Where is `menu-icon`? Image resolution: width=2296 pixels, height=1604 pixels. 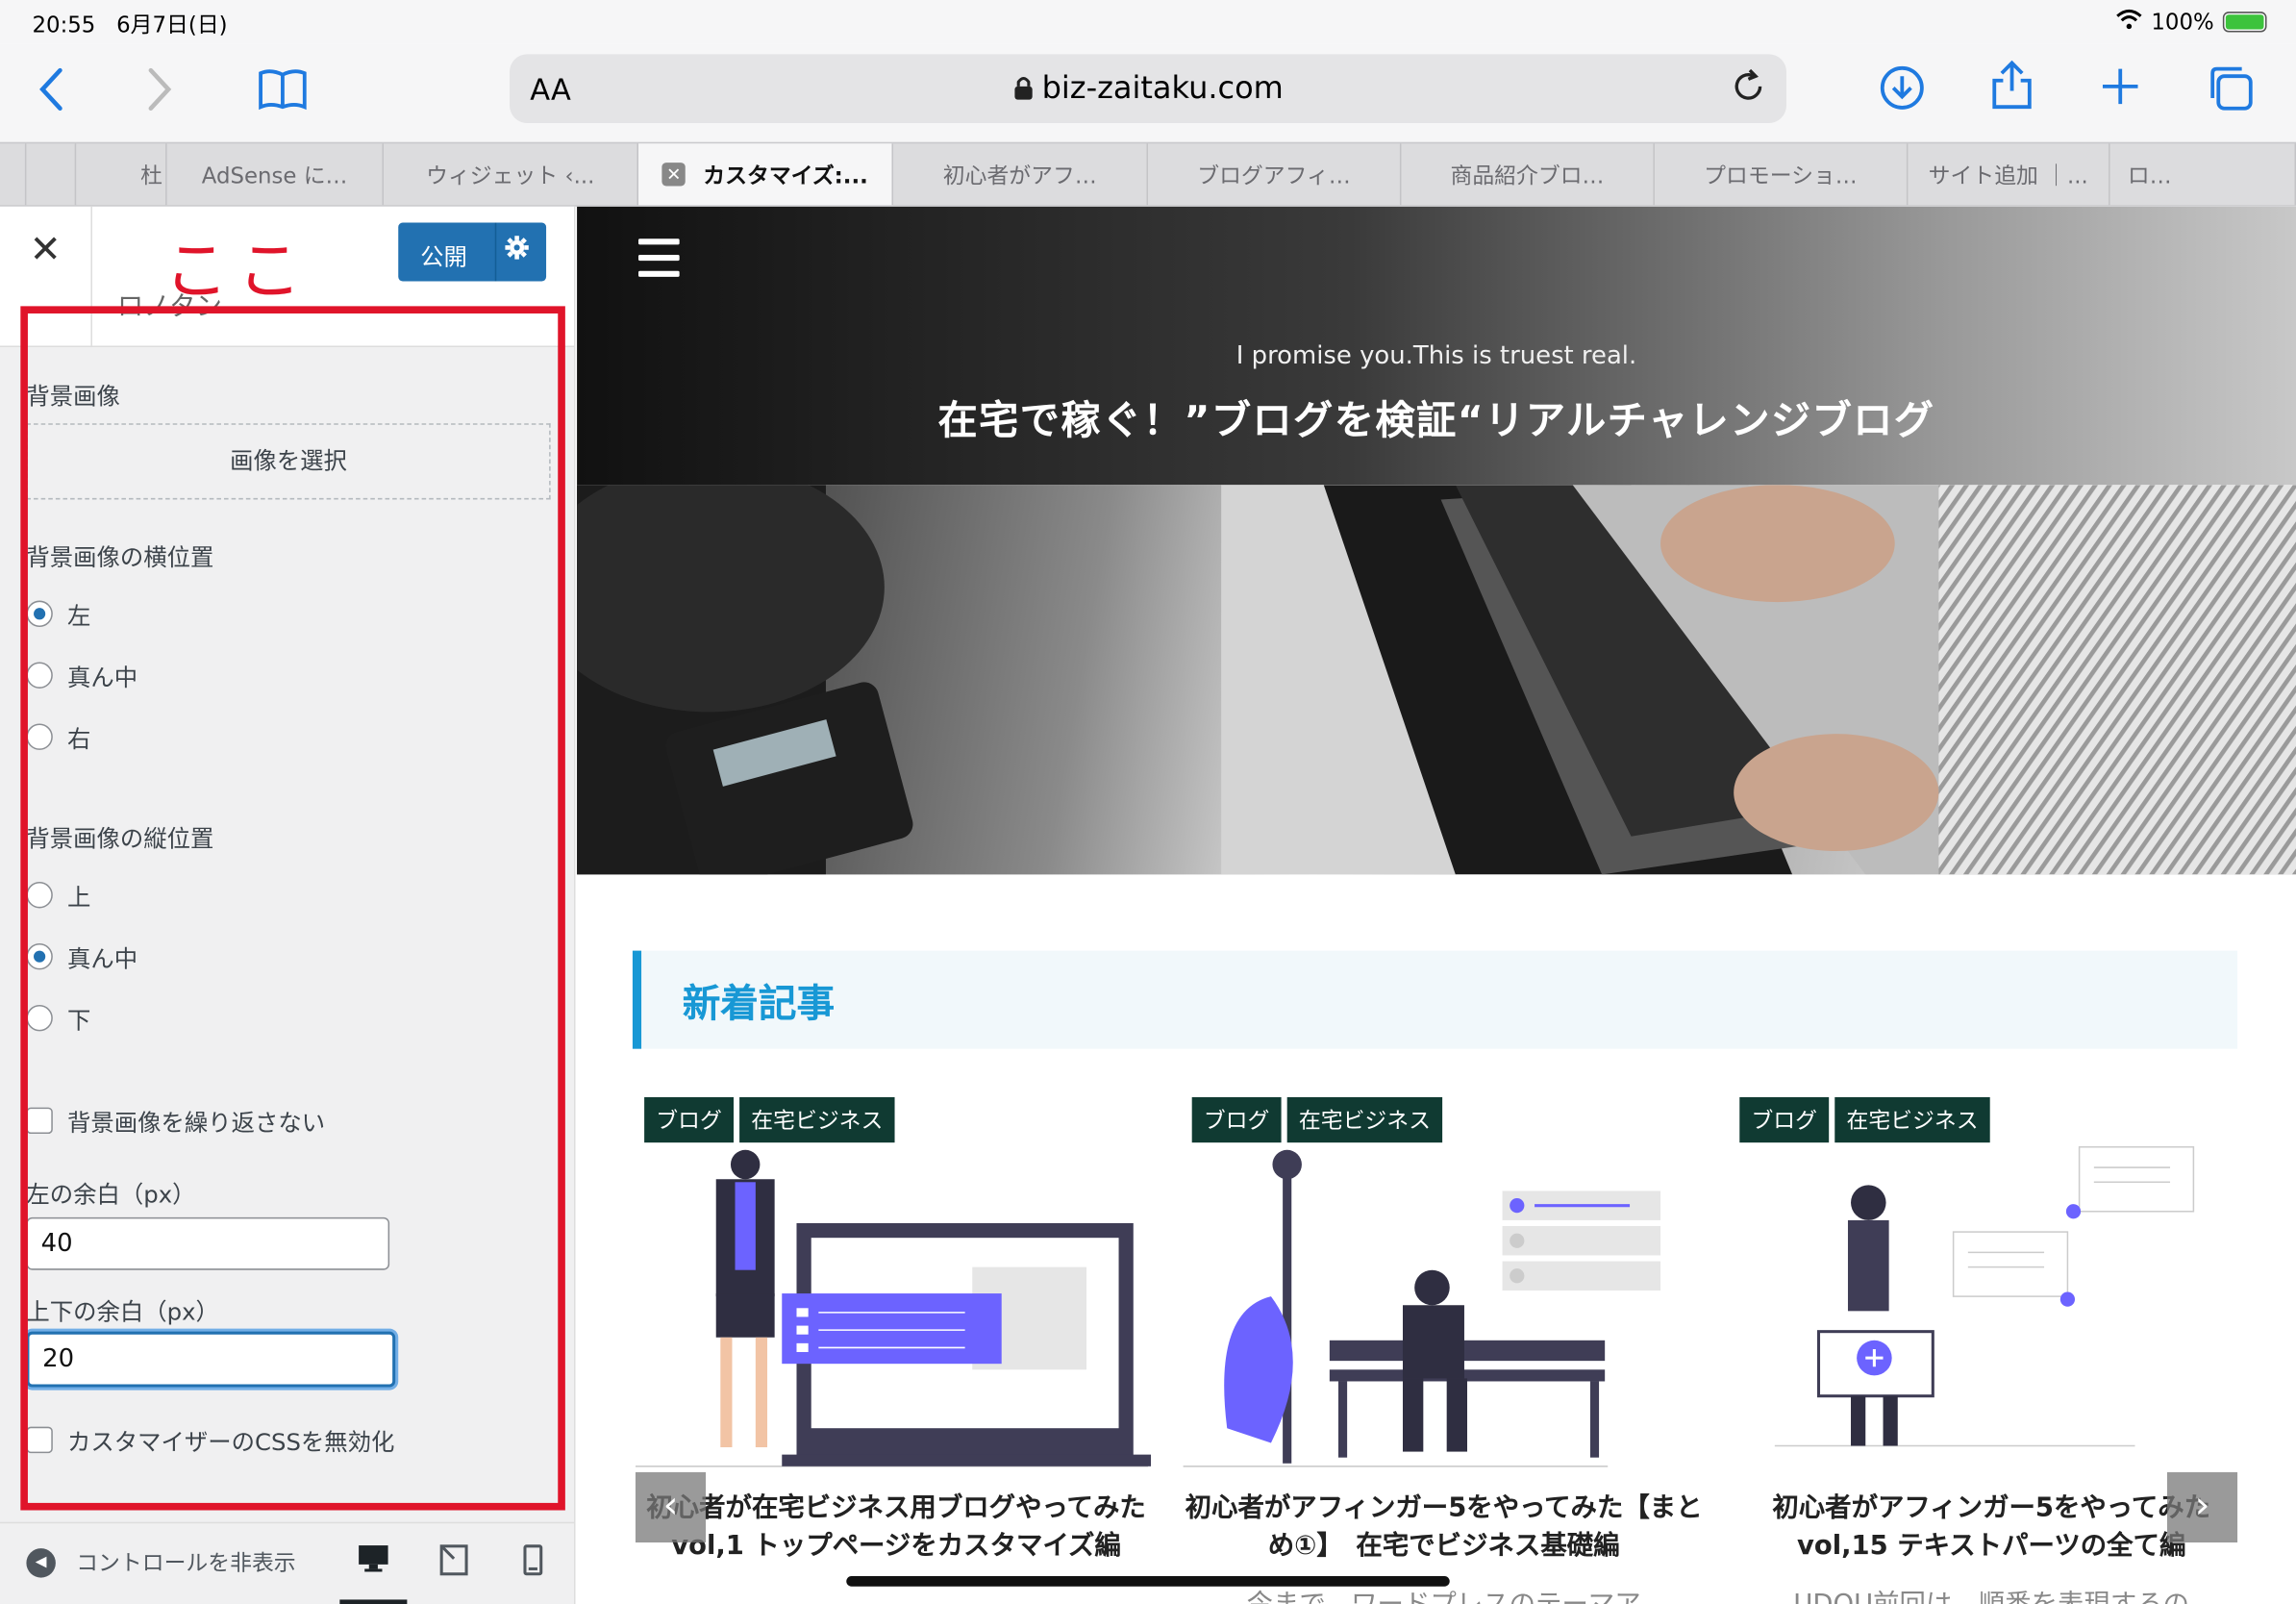 menu-icon is located at coordinates (659, 262).